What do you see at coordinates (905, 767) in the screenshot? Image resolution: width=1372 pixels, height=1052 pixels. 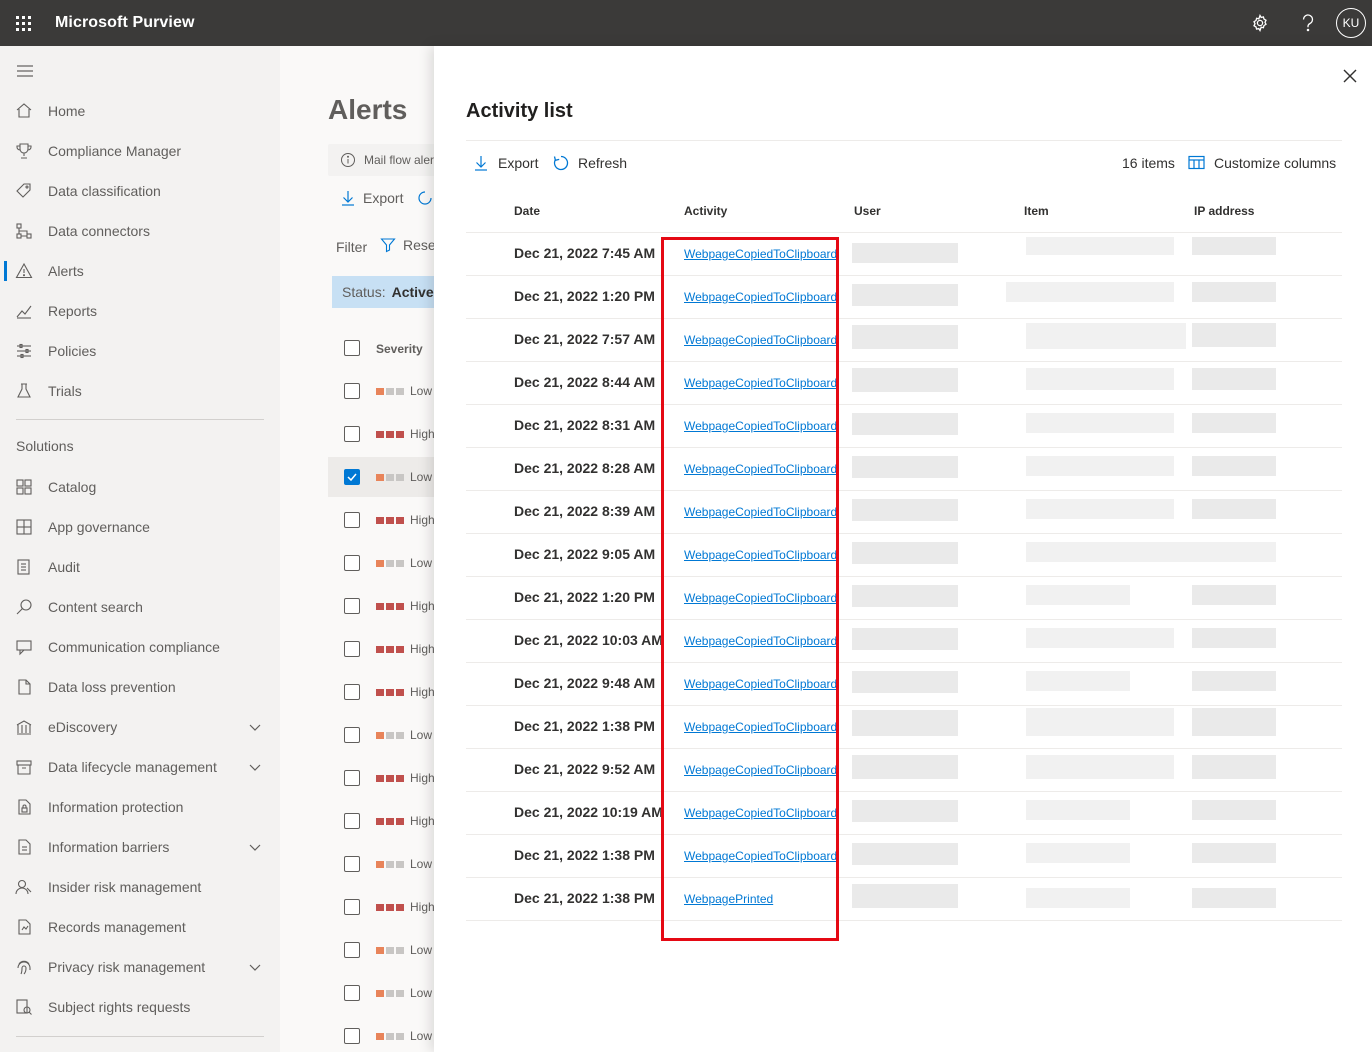 I see `redacted-cell` at bounding box center [905, 767].